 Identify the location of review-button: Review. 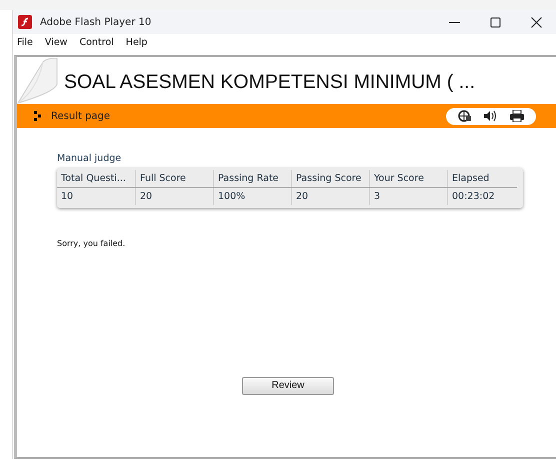
(288, 385).